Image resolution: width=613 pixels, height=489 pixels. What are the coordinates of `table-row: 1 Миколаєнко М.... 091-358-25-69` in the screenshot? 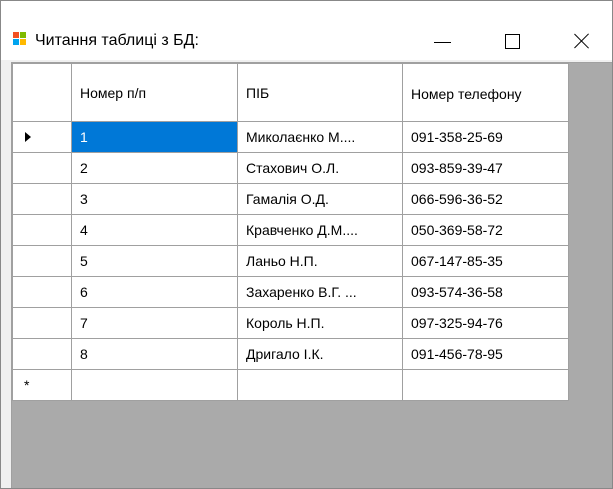 It's located at (290, 137).